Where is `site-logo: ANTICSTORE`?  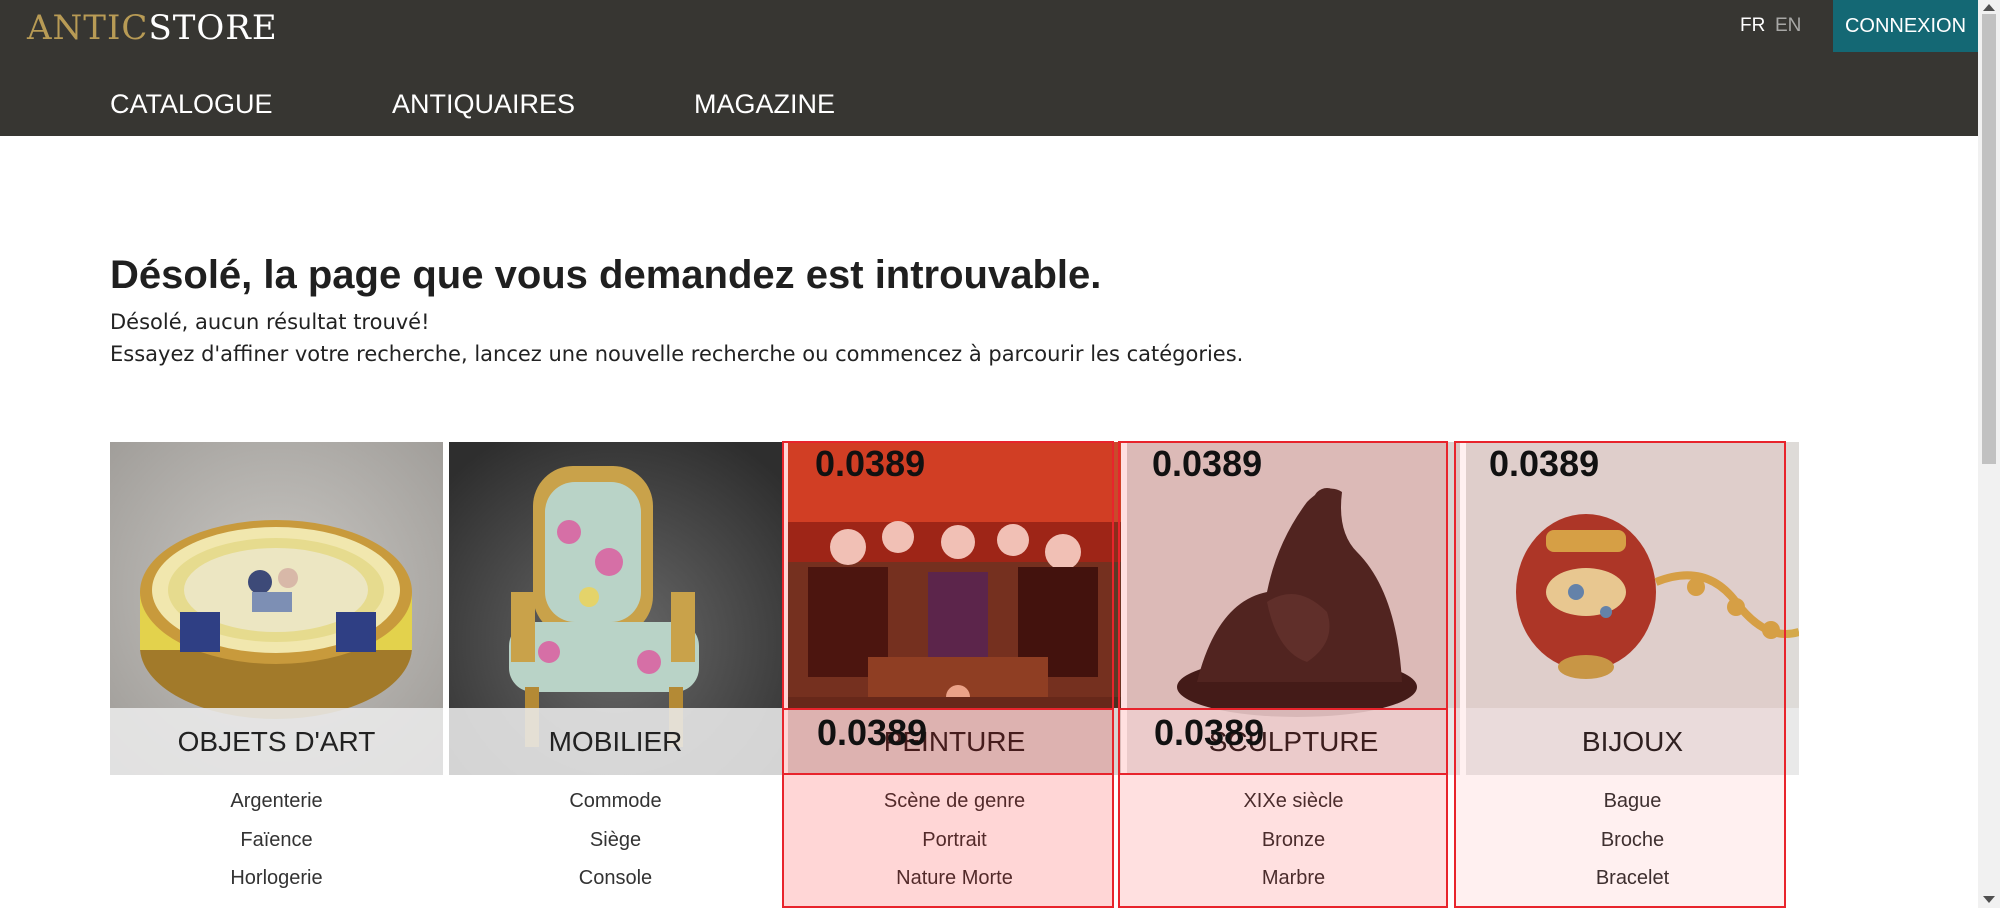 site-logo: ANTICSTORE is located at coordinates (152, 28).